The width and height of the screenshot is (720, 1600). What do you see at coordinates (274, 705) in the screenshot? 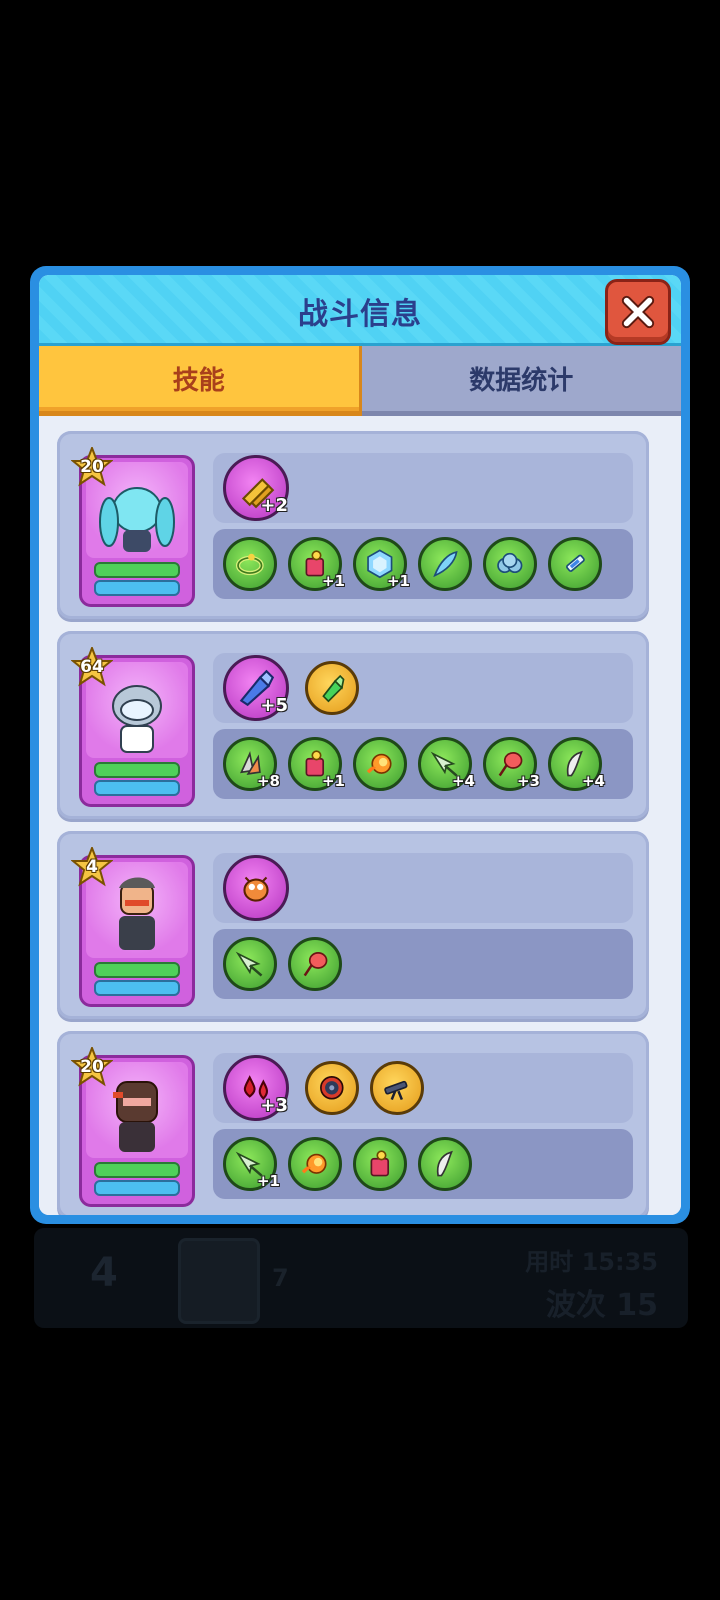
I see `skill-bonus: +5` at bounding box center [274, 705].